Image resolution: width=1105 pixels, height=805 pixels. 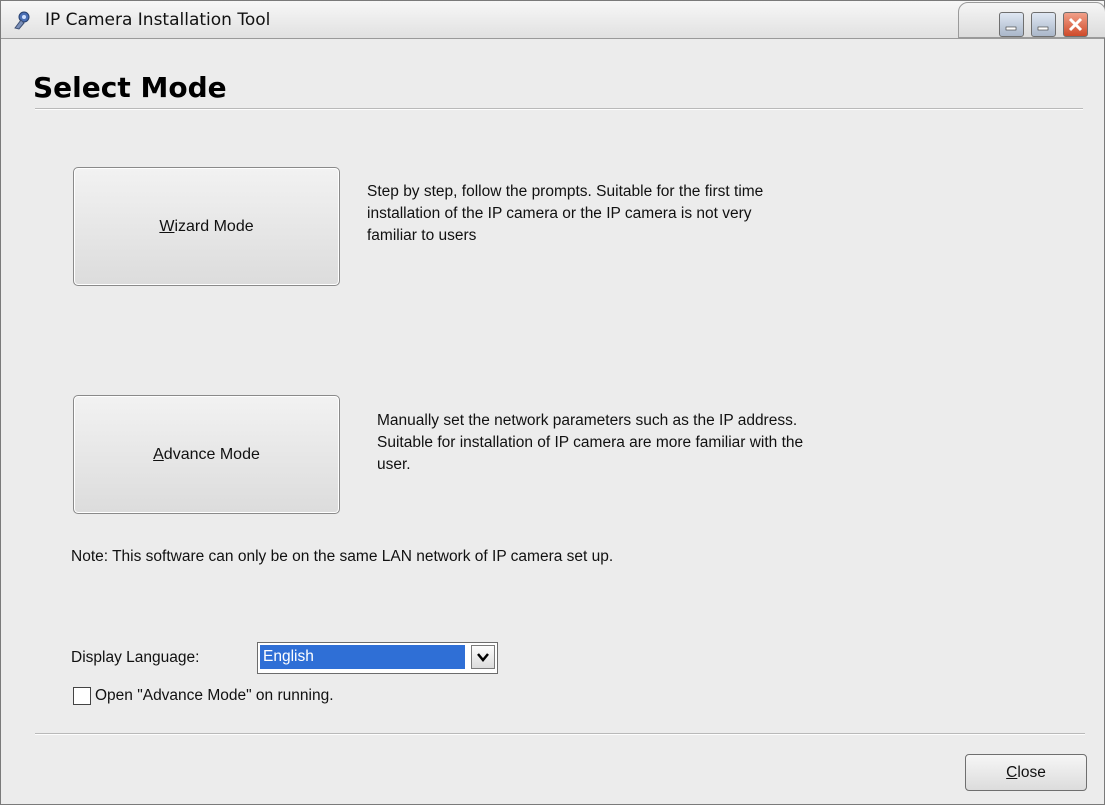 What do you see at coordinates (206, 226) in the screenshot?
I see `wizard-mode-button: Wizard Mode` at bounding box center [206, 226].